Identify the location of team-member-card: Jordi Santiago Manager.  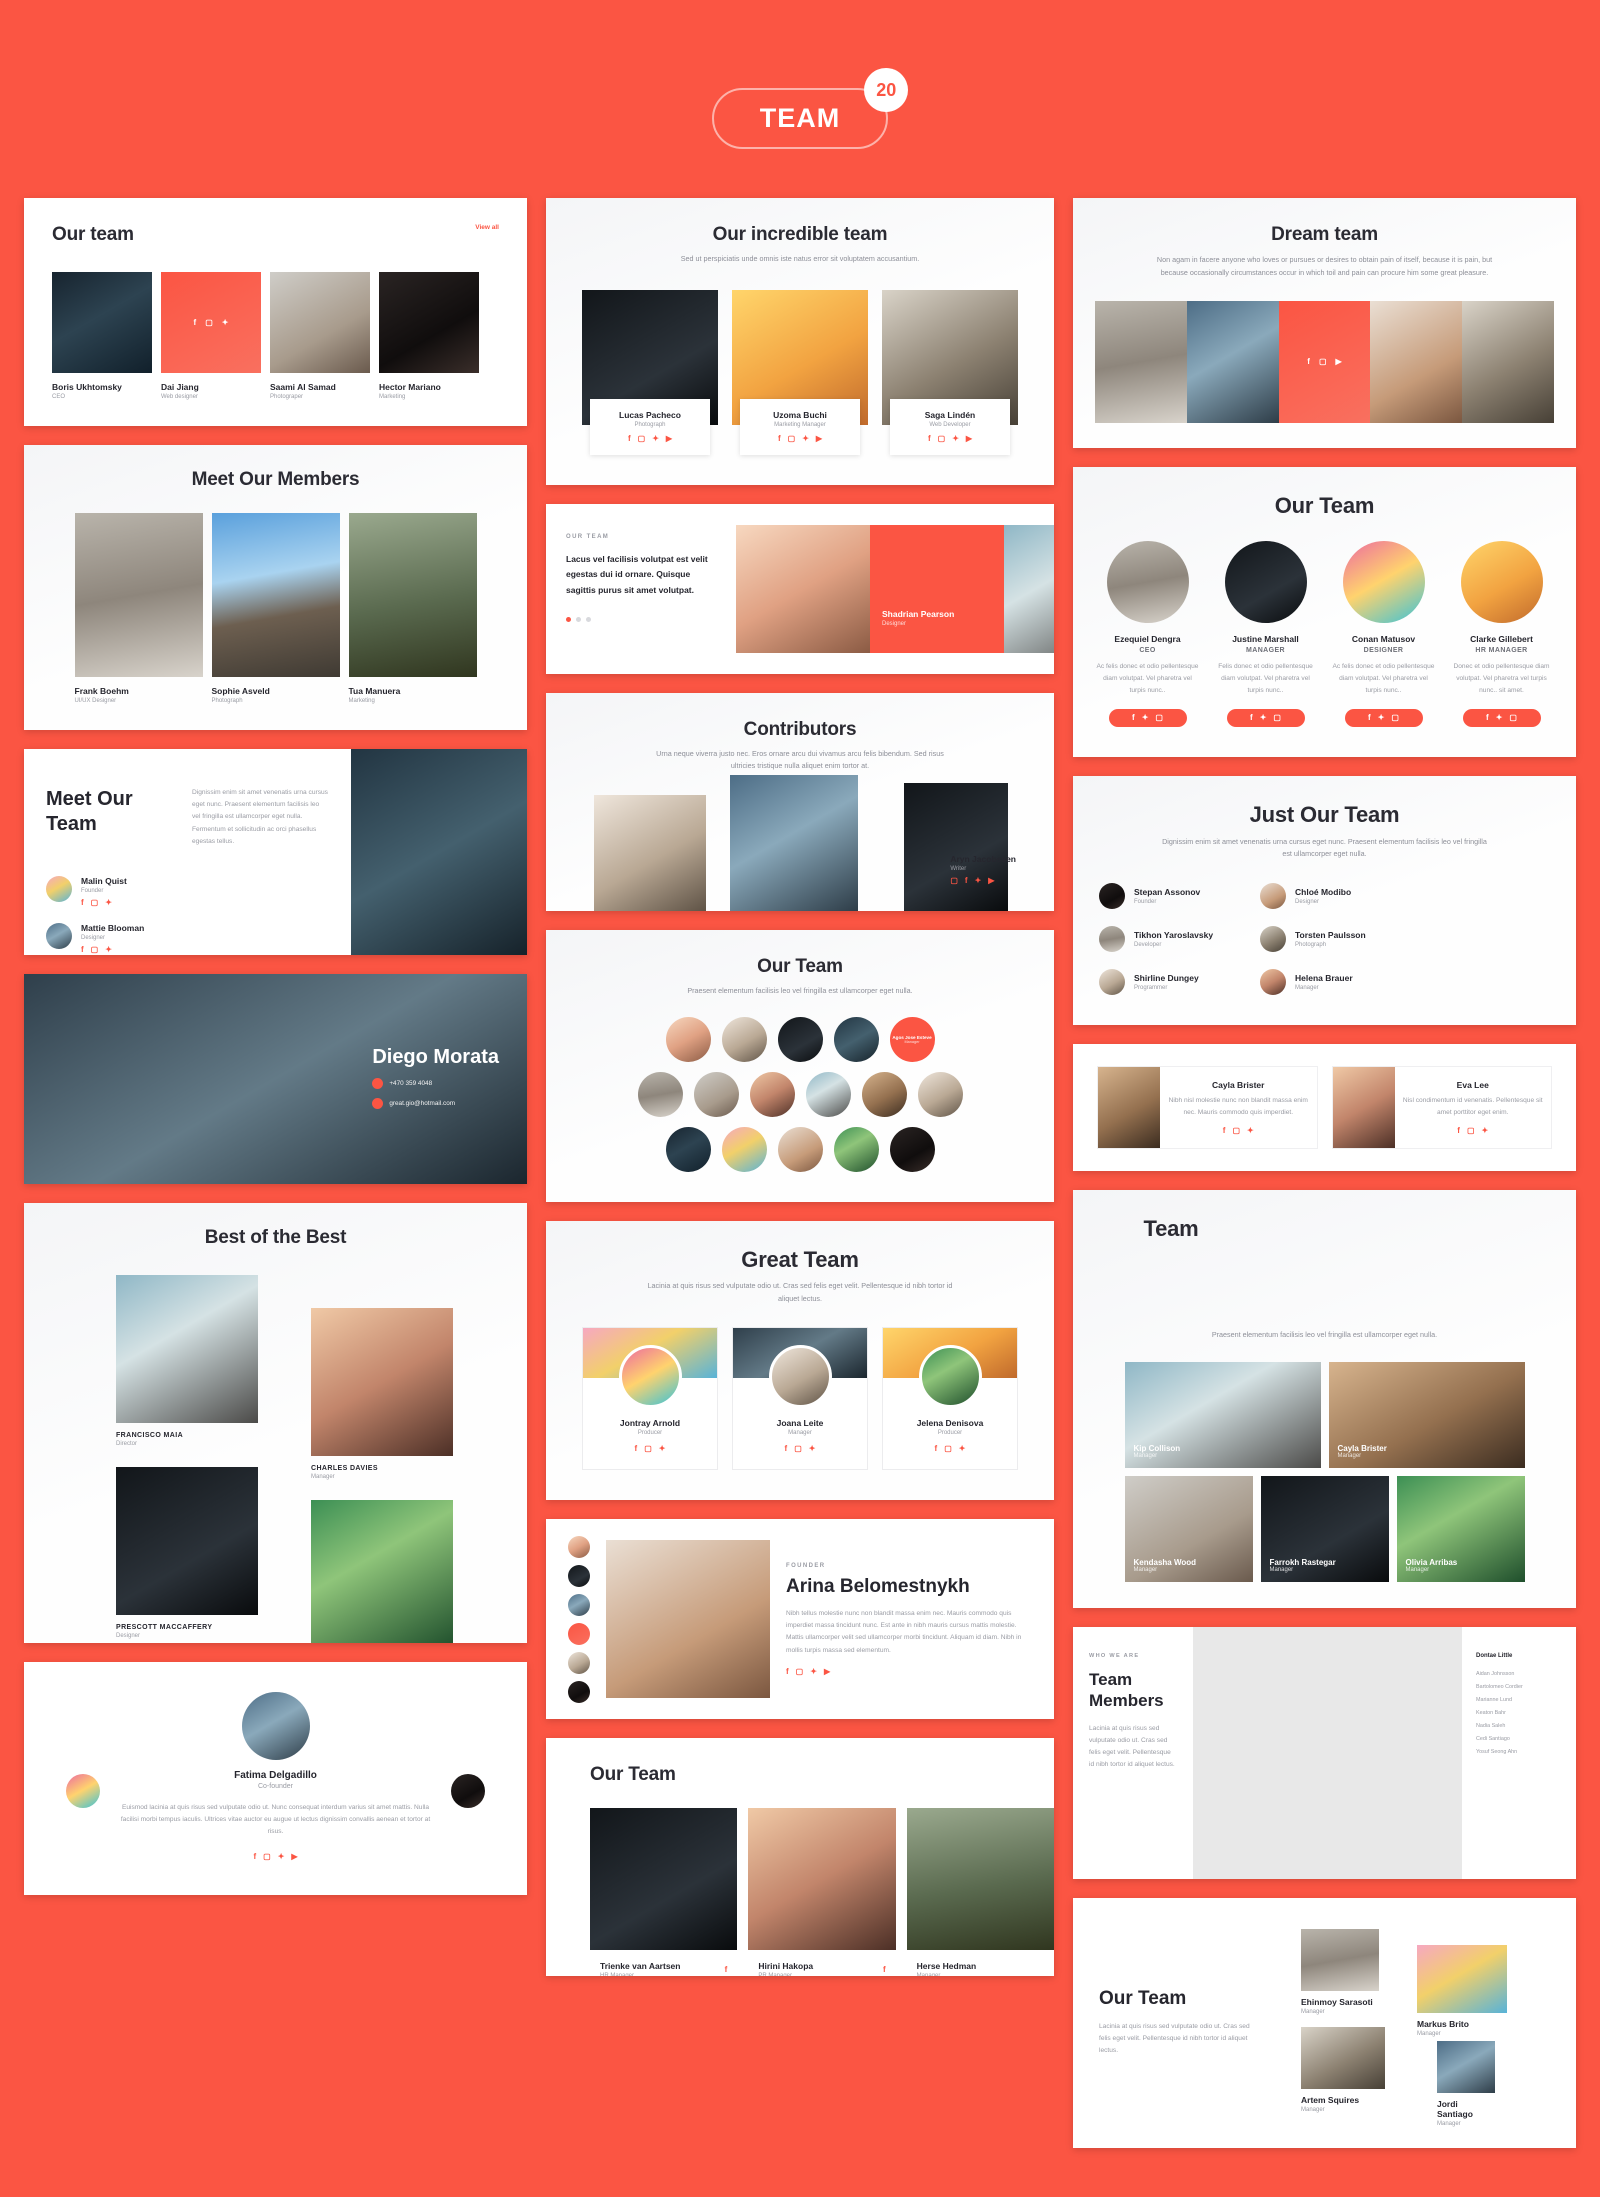
(1466, 2083).